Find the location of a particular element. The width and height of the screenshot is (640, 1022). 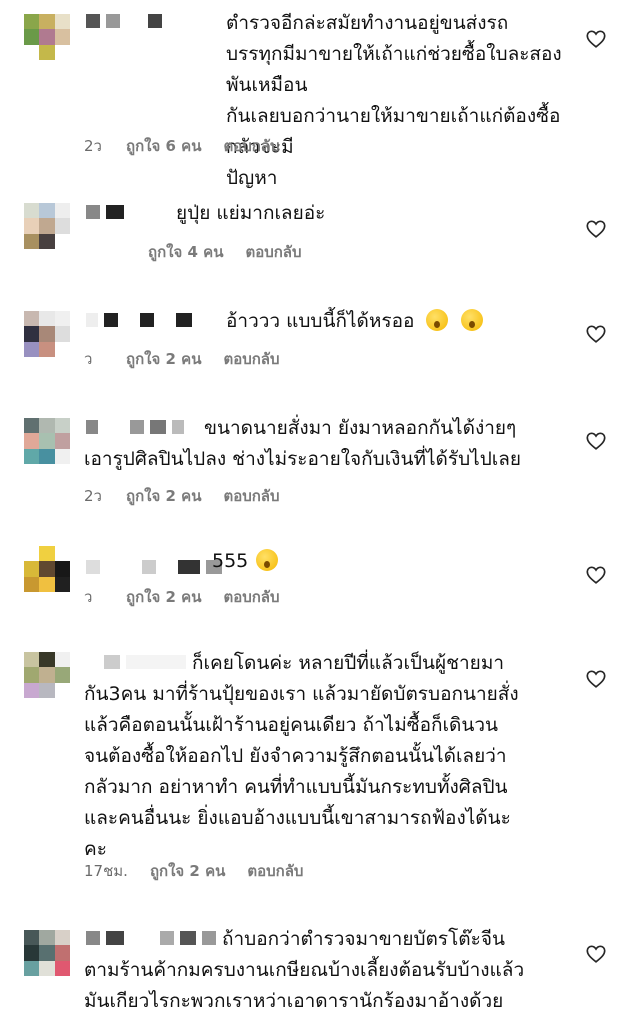

comment-text-row: 555 is located at coordinates (245, 561).